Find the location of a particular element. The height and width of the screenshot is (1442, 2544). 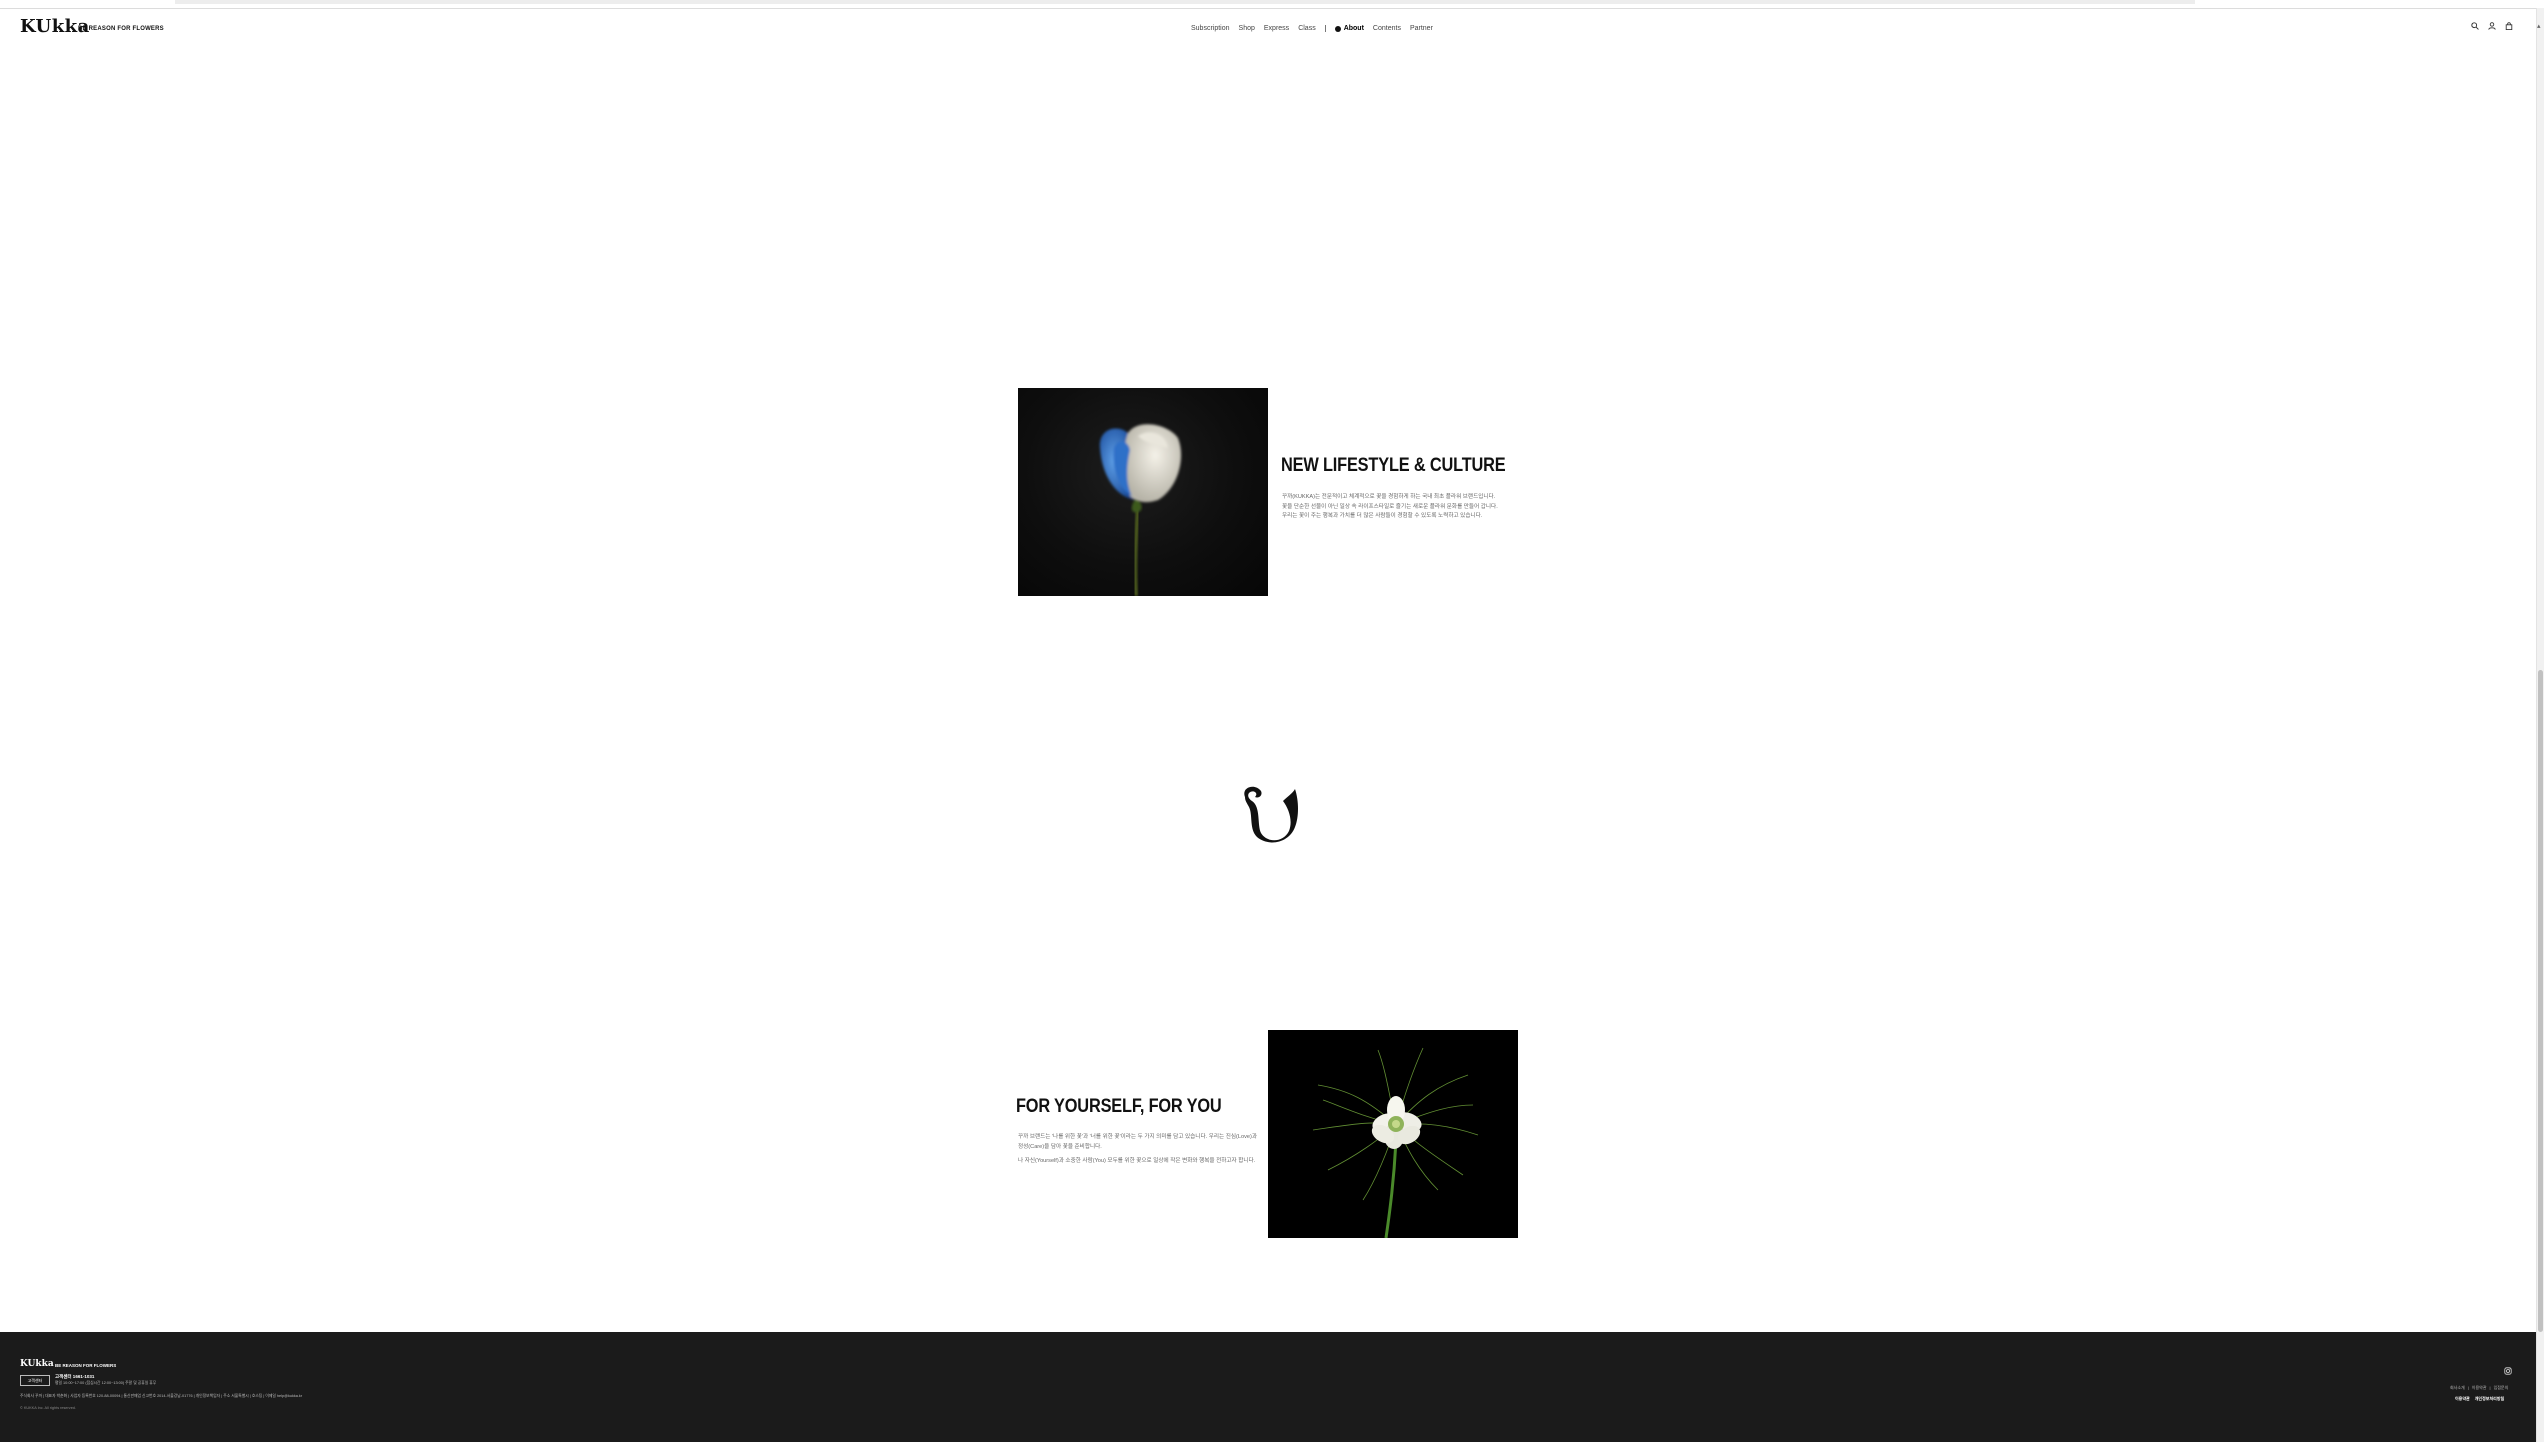

nav-item-shop: Shop is located at coordinates (1247, 28).